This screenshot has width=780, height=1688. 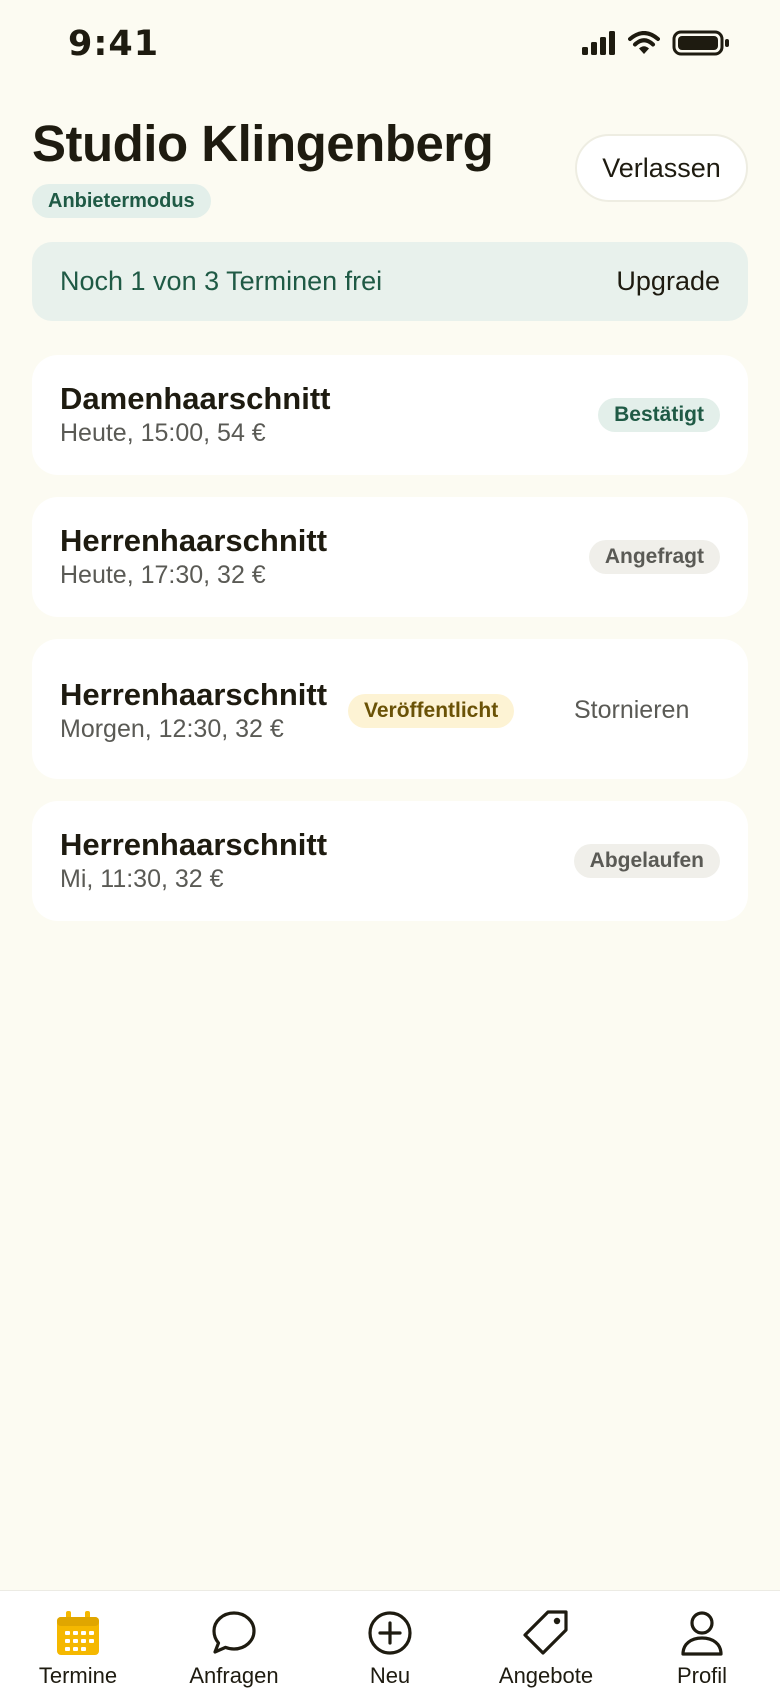 What do you see at coordinates (702, 1633) in the screenshot?
I see `person-icon` at bounding box center [702, 1633].